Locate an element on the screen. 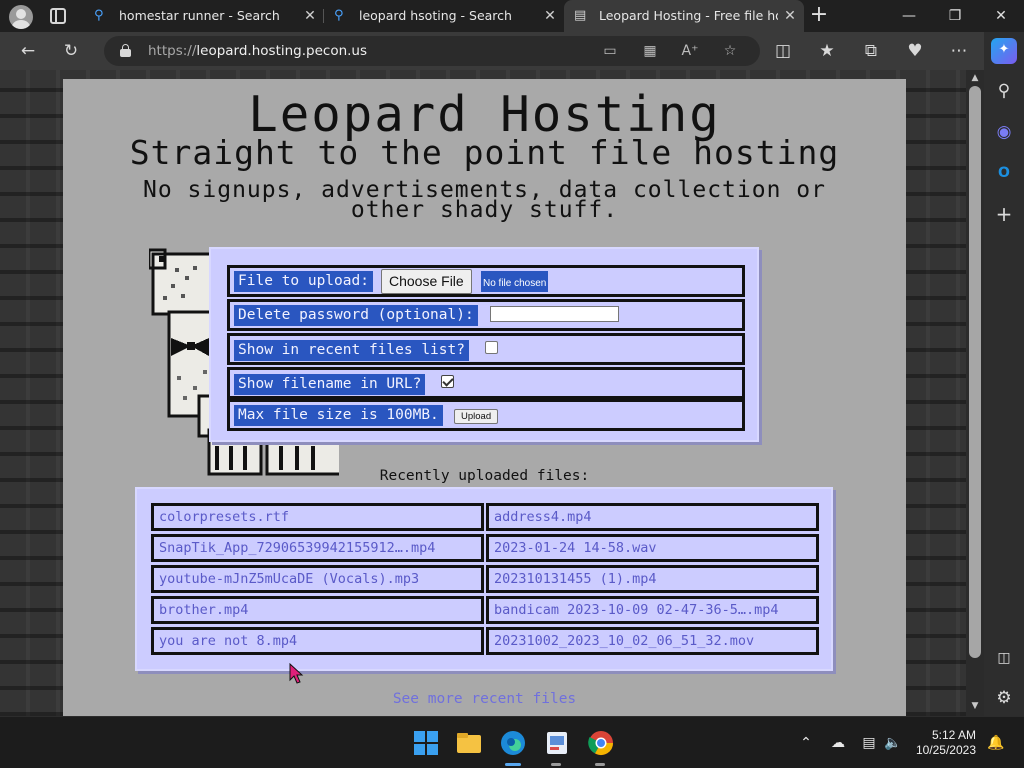 The width and height of the screenshot is (1024, 768). page-title: Leopard Hosting is located at coordinates (484, 114).